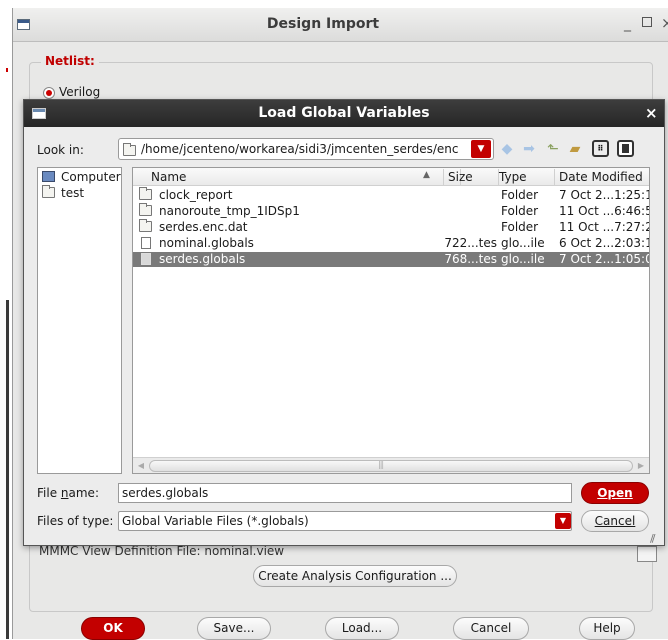 The height and width of the screenshot is (640, 668). What do you see at coordinates (215, 521) in the screenshot?
I see `files-of-type-value: Global Variable Files (*.globals)` at bounding box center [215, 521].